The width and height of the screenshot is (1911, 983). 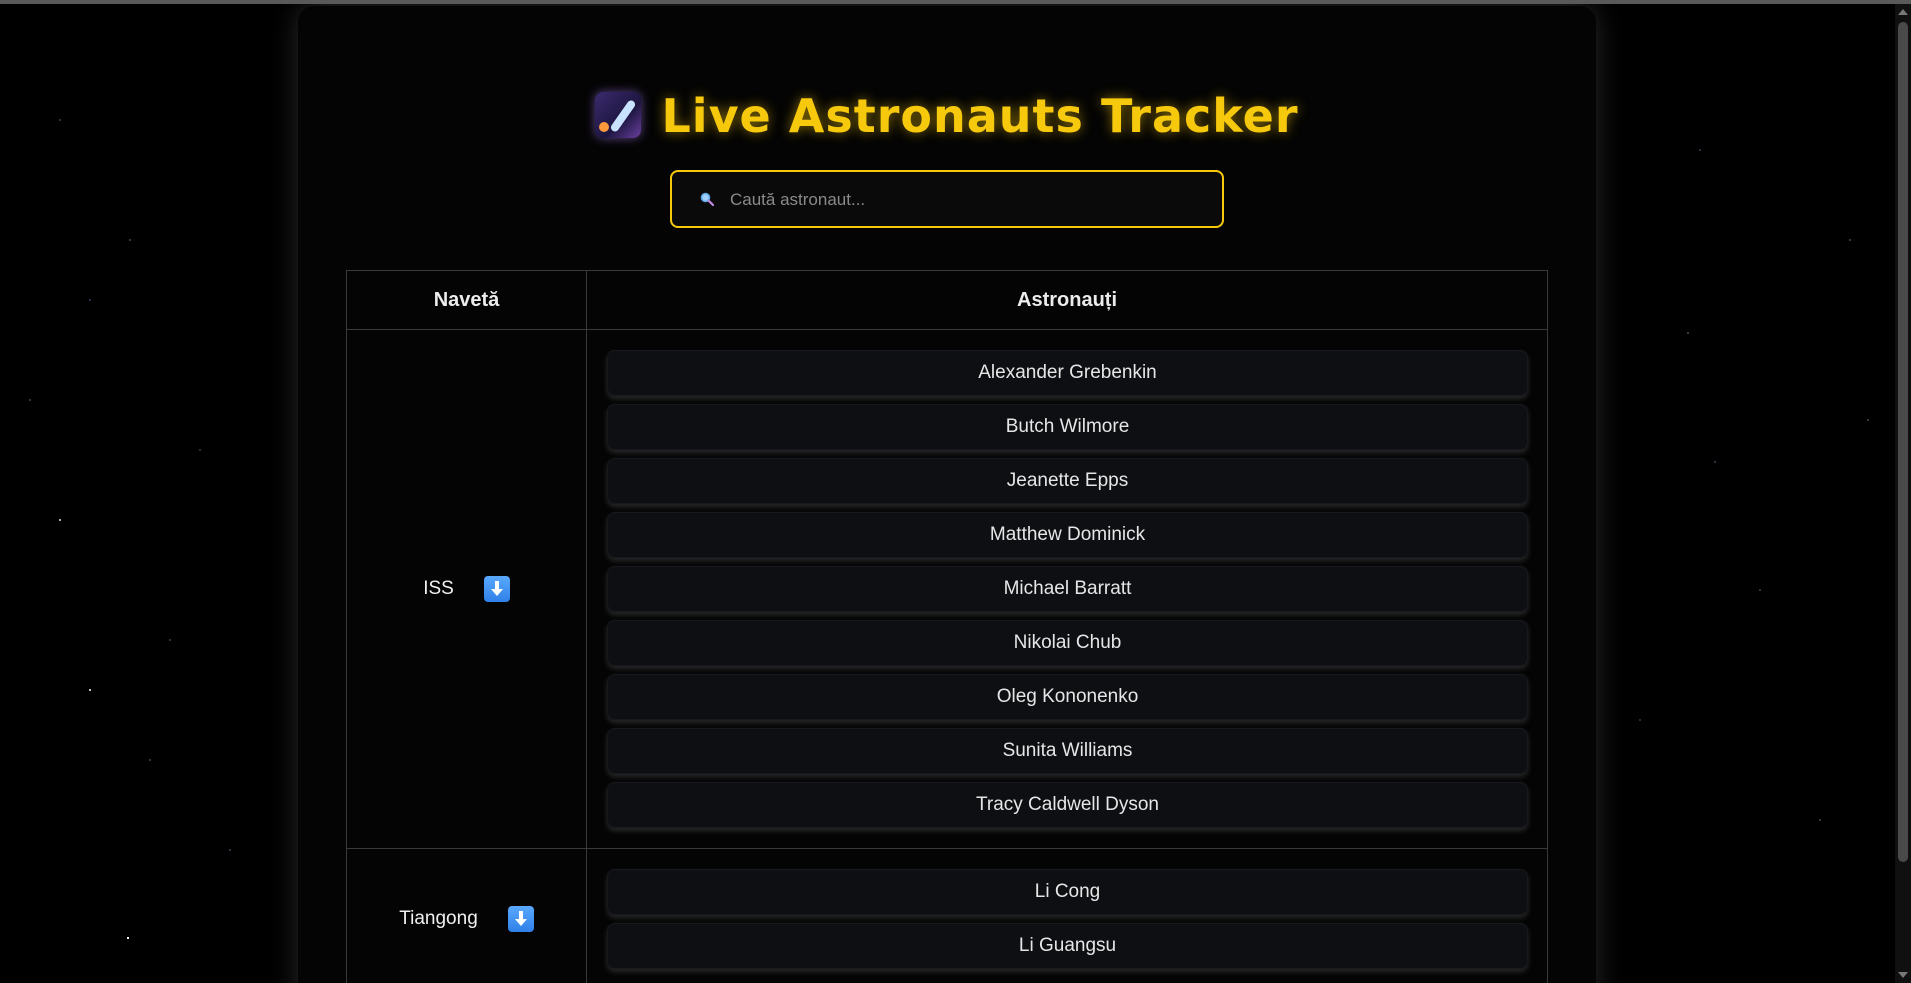 What do you see at coordinates (467, 589) in the screenshot?
I see `craft-cell: ISS` at bounding box center [467, 589].